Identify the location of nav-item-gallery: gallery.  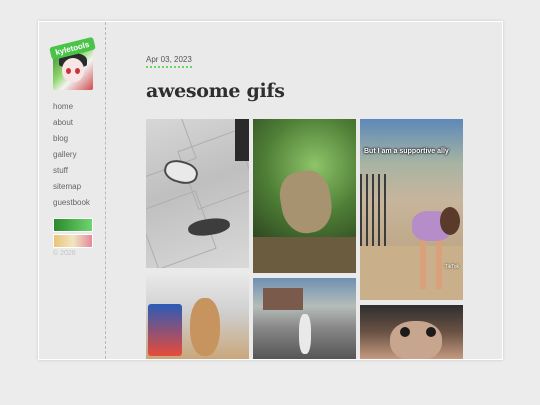
(71, 155).